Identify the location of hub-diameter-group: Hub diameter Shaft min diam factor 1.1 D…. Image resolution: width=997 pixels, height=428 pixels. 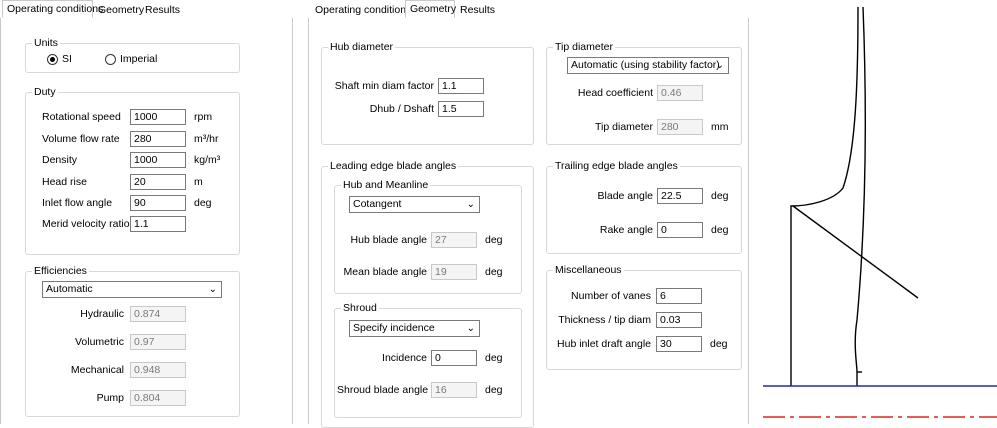
(427, 93).